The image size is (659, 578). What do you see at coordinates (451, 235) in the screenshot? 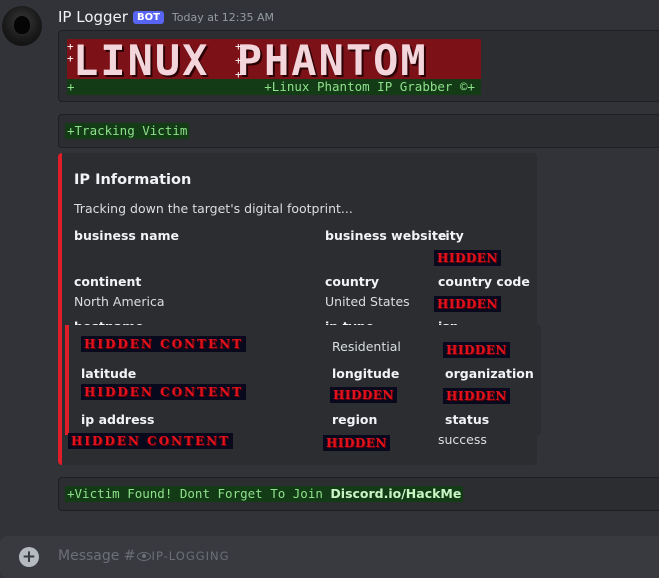
I see `field-name-city: city` at bounding box center [451, 235].